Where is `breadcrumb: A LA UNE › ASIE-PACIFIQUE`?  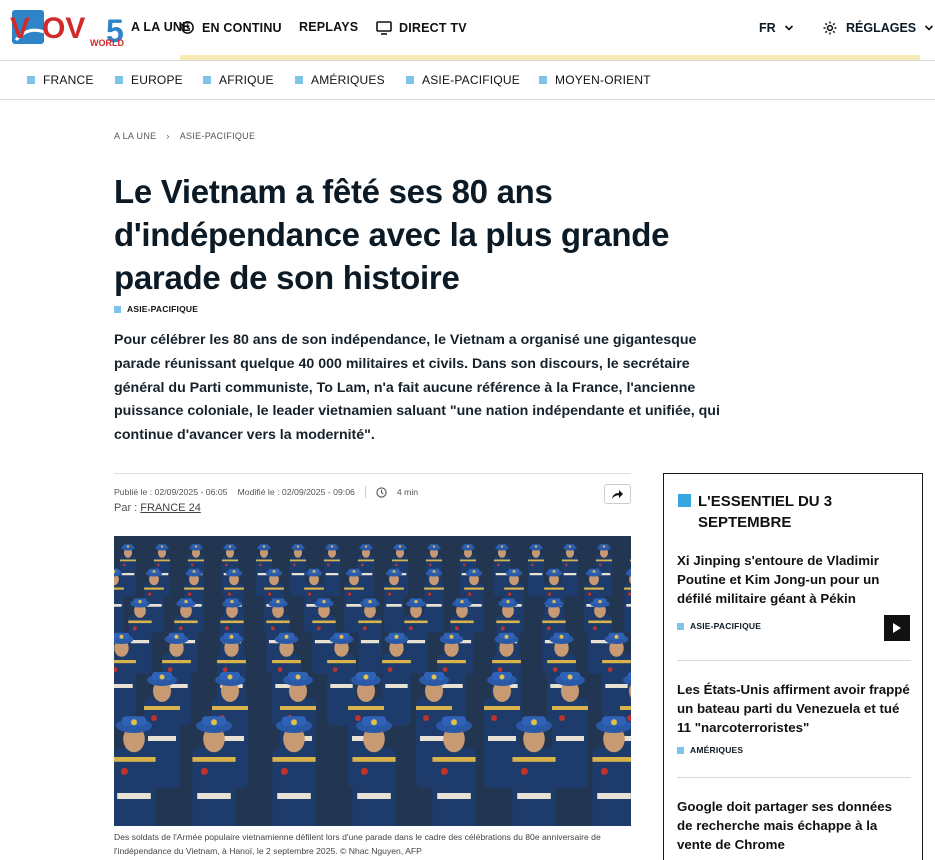 breadcrumb: A LA UNE › ASIE-PACIFIQUE is located at coordinates (184, 136).